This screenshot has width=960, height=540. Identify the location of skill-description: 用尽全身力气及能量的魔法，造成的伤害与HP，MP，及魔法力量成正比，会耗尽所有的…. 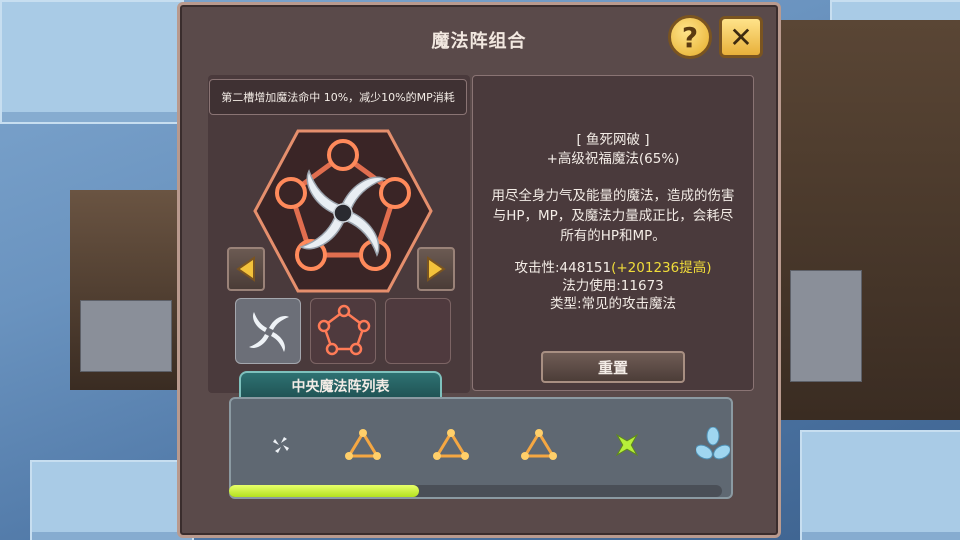
(613, 216).